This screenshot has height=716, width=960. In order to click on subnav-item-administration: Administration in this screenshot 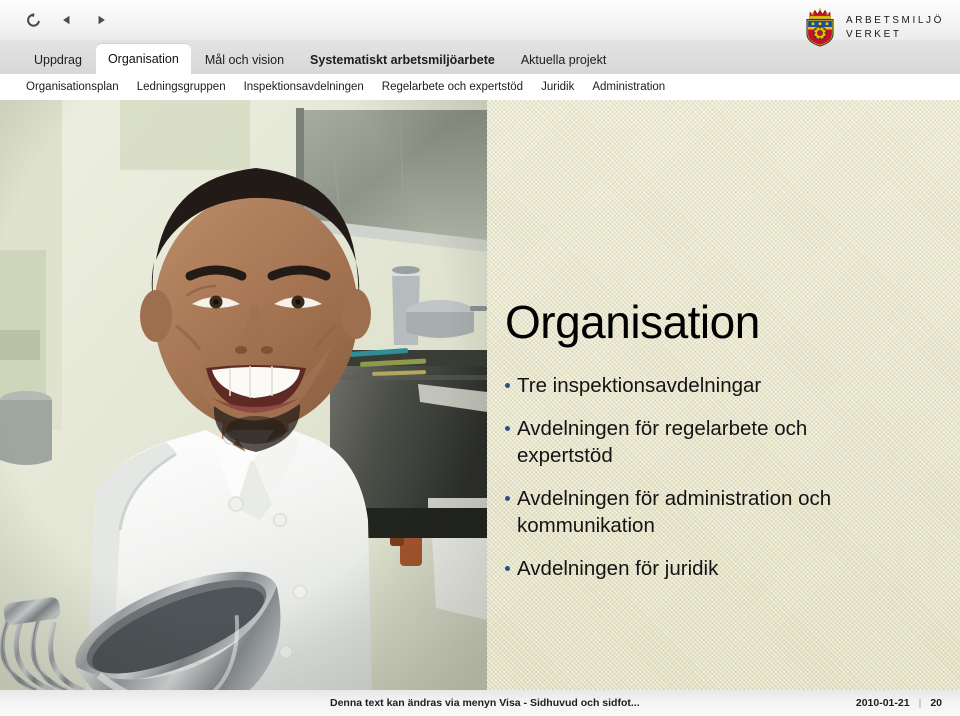, I will do `click(628, 87)`.